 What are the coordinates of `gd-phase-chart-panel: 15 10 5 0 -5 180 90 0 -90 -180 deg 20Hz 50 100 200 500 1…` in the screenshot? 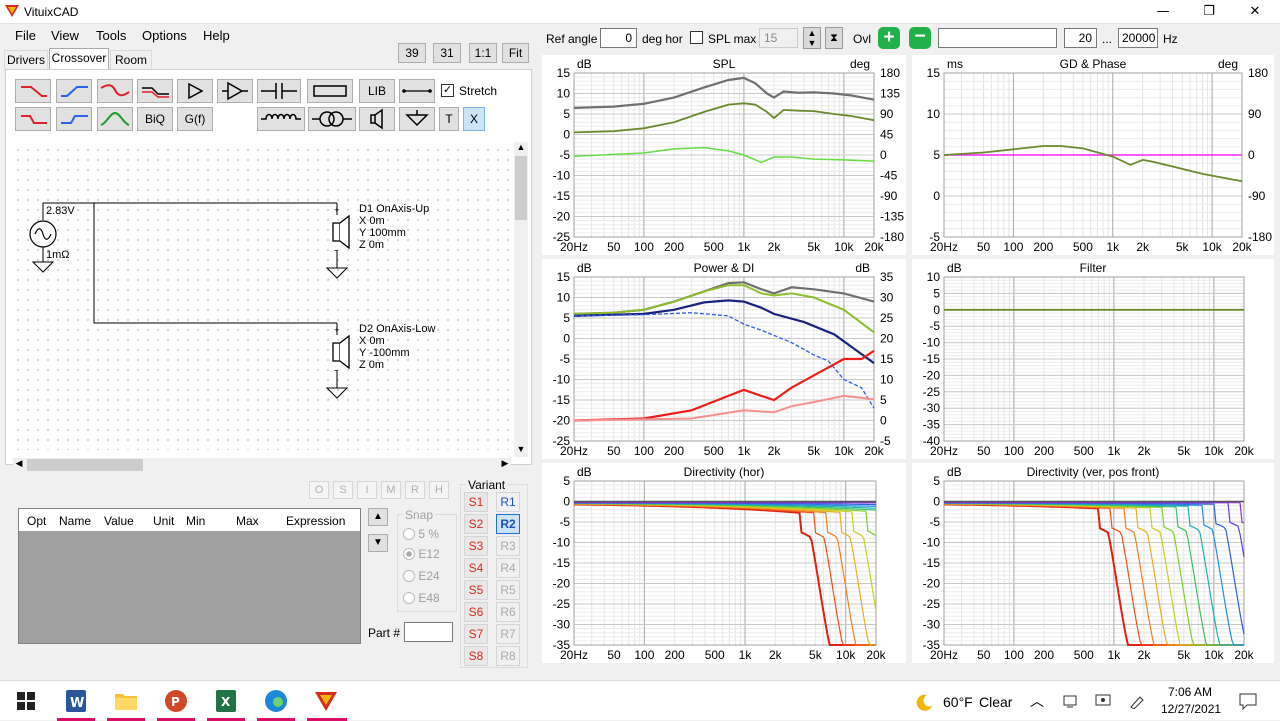 It's located at (1093, 155).